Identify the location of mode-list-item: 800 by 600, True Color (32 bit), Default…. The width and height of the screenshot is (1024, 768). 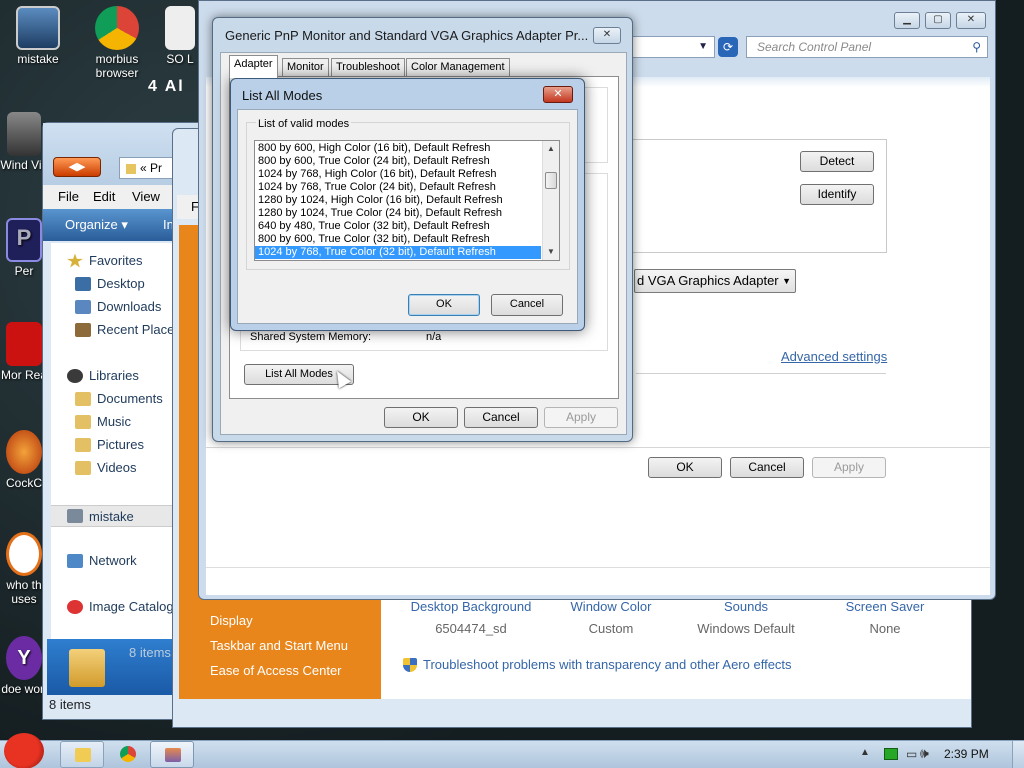
(398, 239).